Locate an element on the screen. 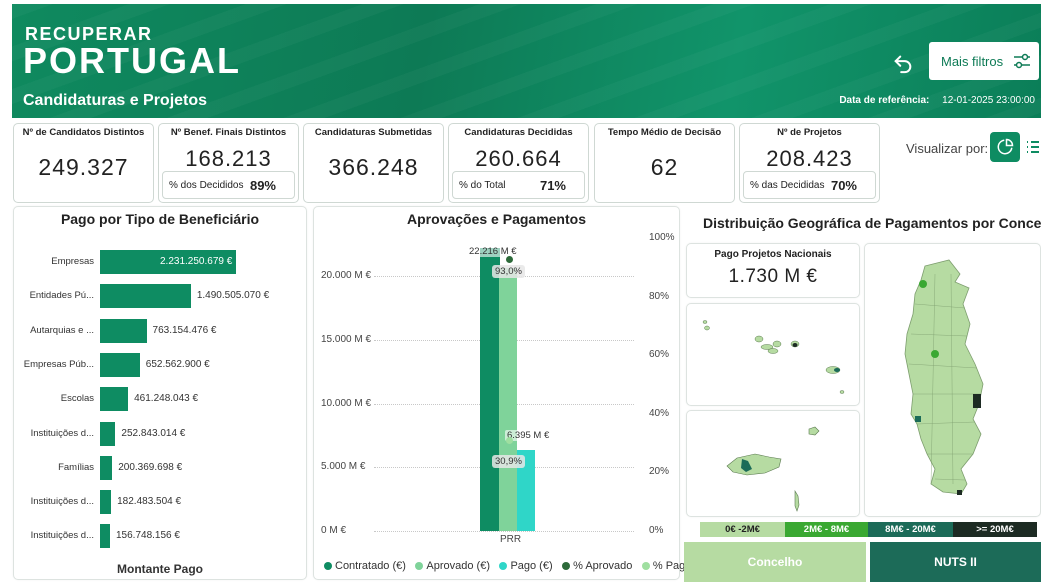 This screenshot has height=583, width=1041. gridline is located at coordinates (504, 531).